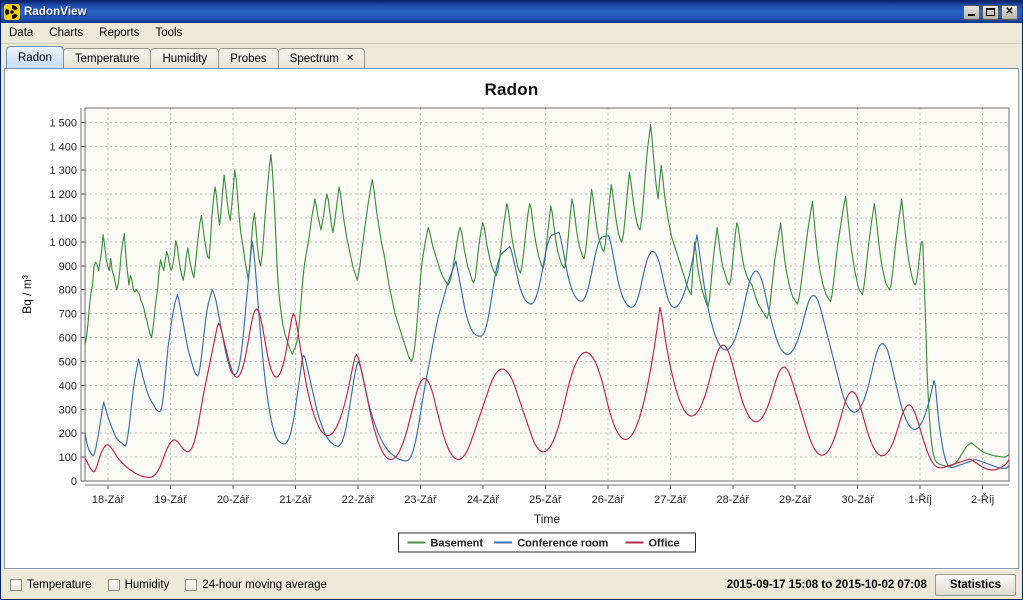  I want to click on menu-item-data: Data, so click(24, 33).